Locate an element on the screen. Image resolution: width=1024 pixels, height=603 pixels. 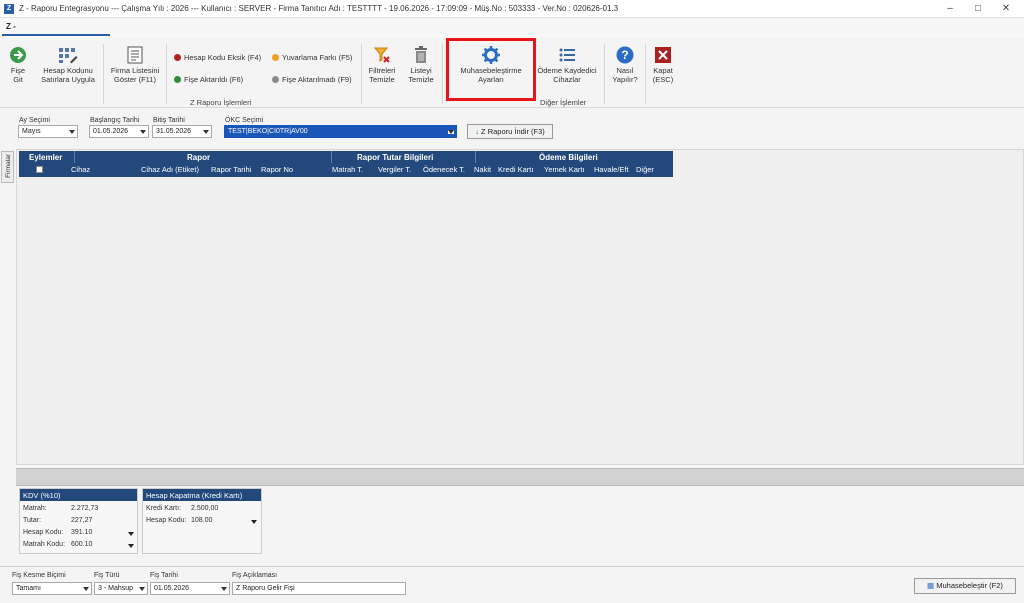
hesap-kapatma-header: Hesap Kapatma (Kredi Kartı) is located at coordinates (202, 495).